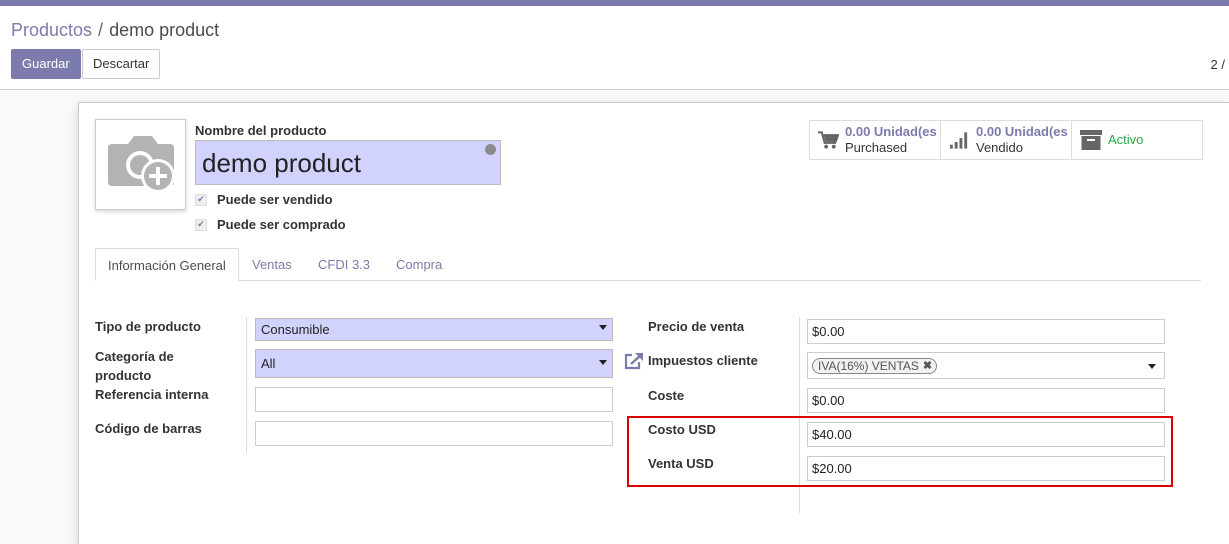  What do you see at coordinates (1126, 139) in the screenshot?
I see `active-status-label: Activo` at bounding box center [1126, 139].